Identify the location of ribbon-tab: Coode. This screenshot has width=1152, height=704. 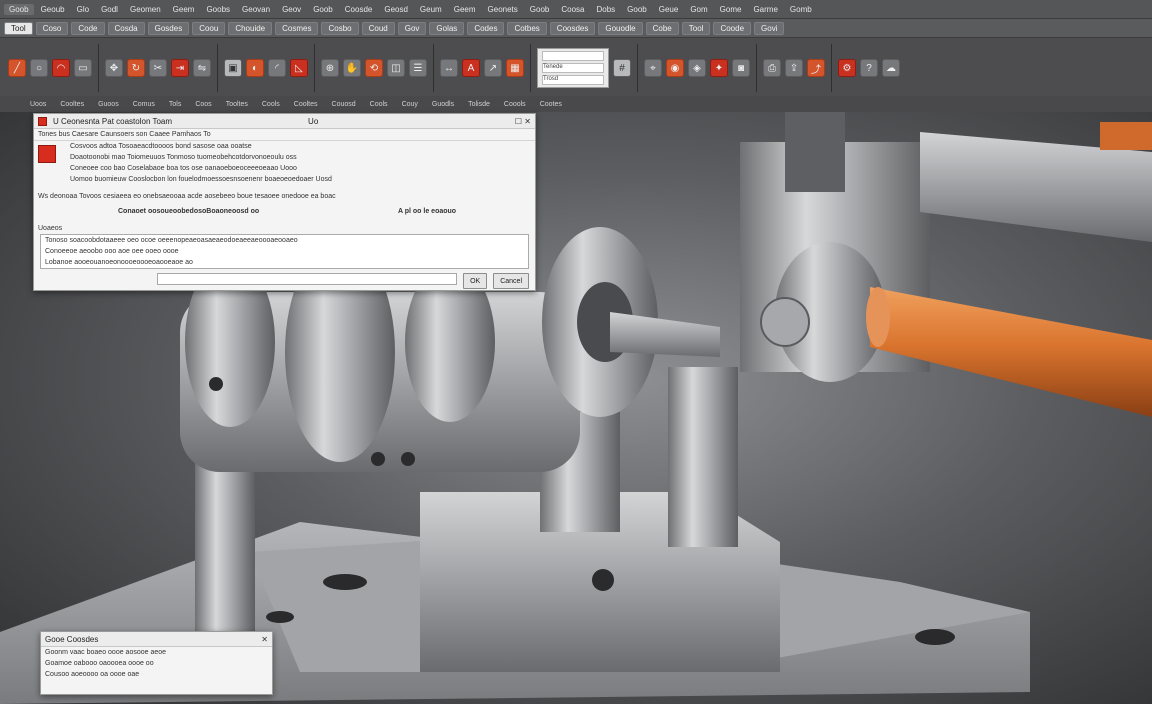
(732, 28).